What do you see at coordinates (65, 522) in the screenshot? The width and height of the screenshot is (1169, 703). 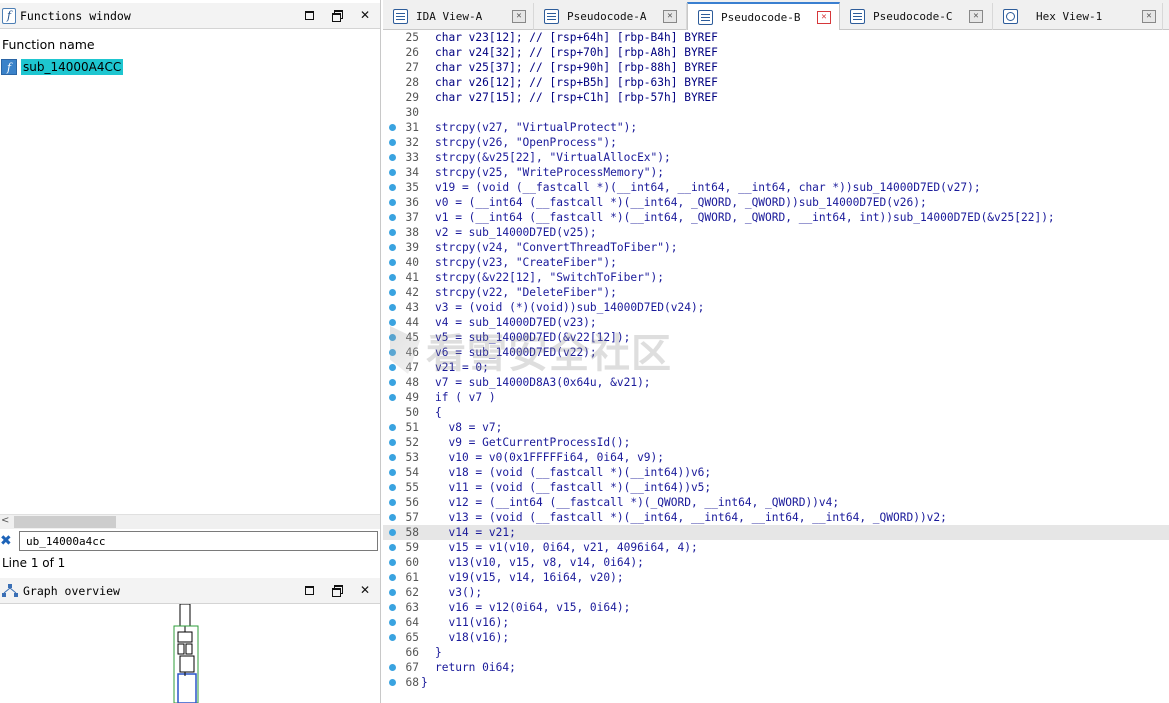 I see `scrollbar-thumb` at bounding box center [65, 522].